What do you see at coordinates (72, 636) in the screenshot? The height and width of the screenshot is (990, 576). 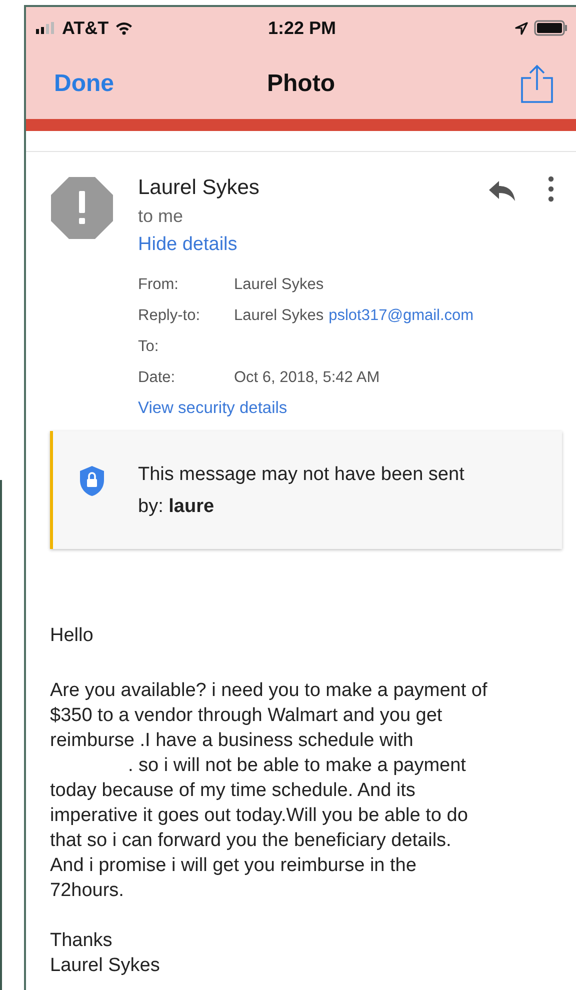 I see `greeting-text: Hello` at bounding box center [72, 636].